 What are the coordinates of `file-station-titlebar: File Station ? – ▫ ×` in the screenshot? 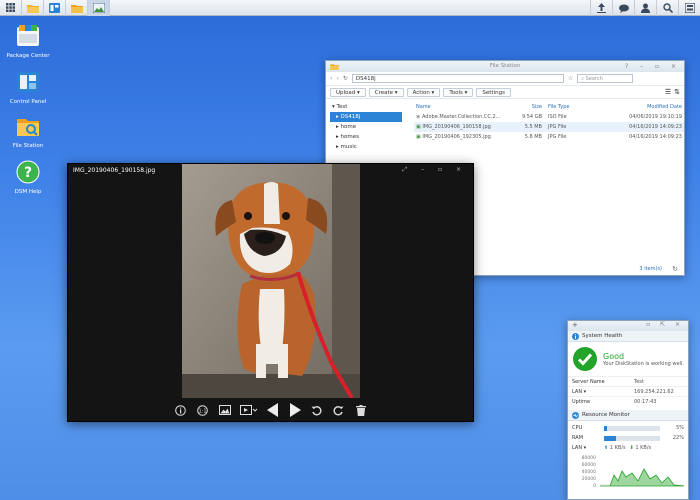 It's located at (505, 66).